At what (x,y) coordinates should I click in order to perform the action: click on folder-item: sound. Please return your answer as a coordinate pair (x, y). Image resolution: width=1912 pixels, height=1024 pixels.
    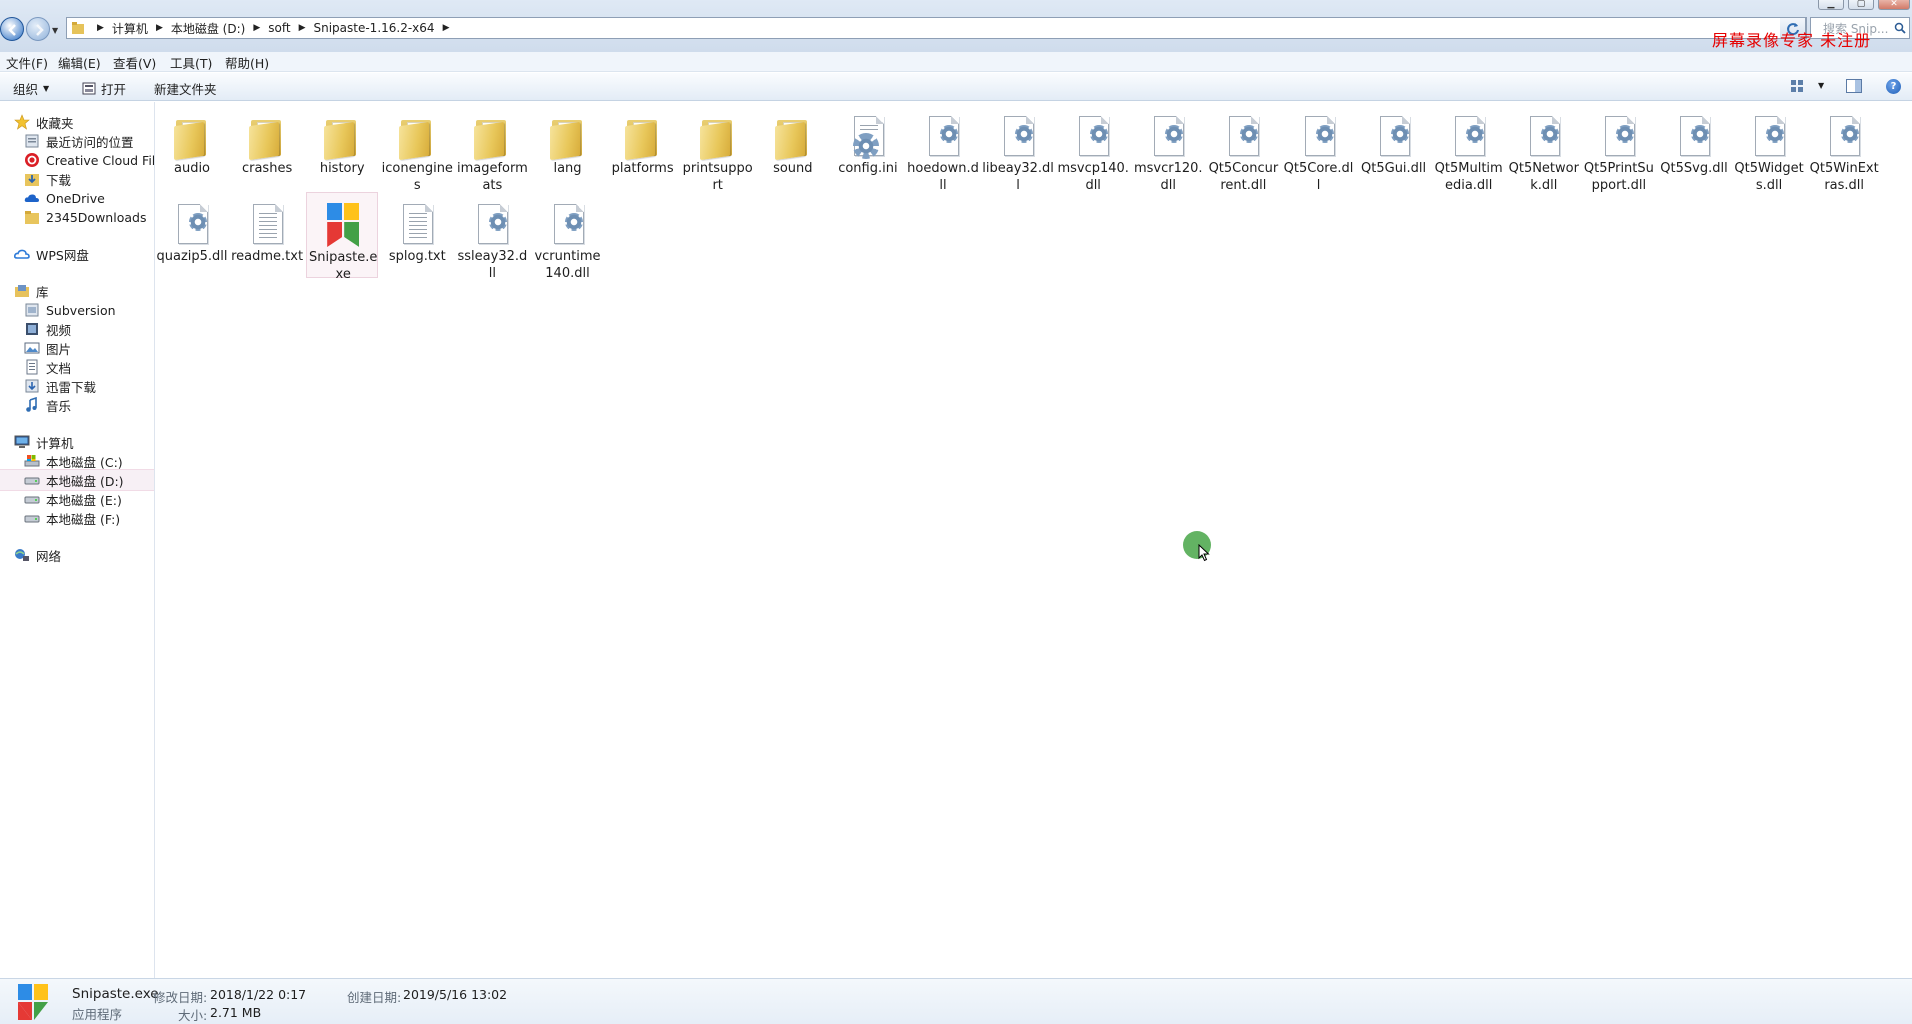
    Looking at the image, I should click on (793, 147).